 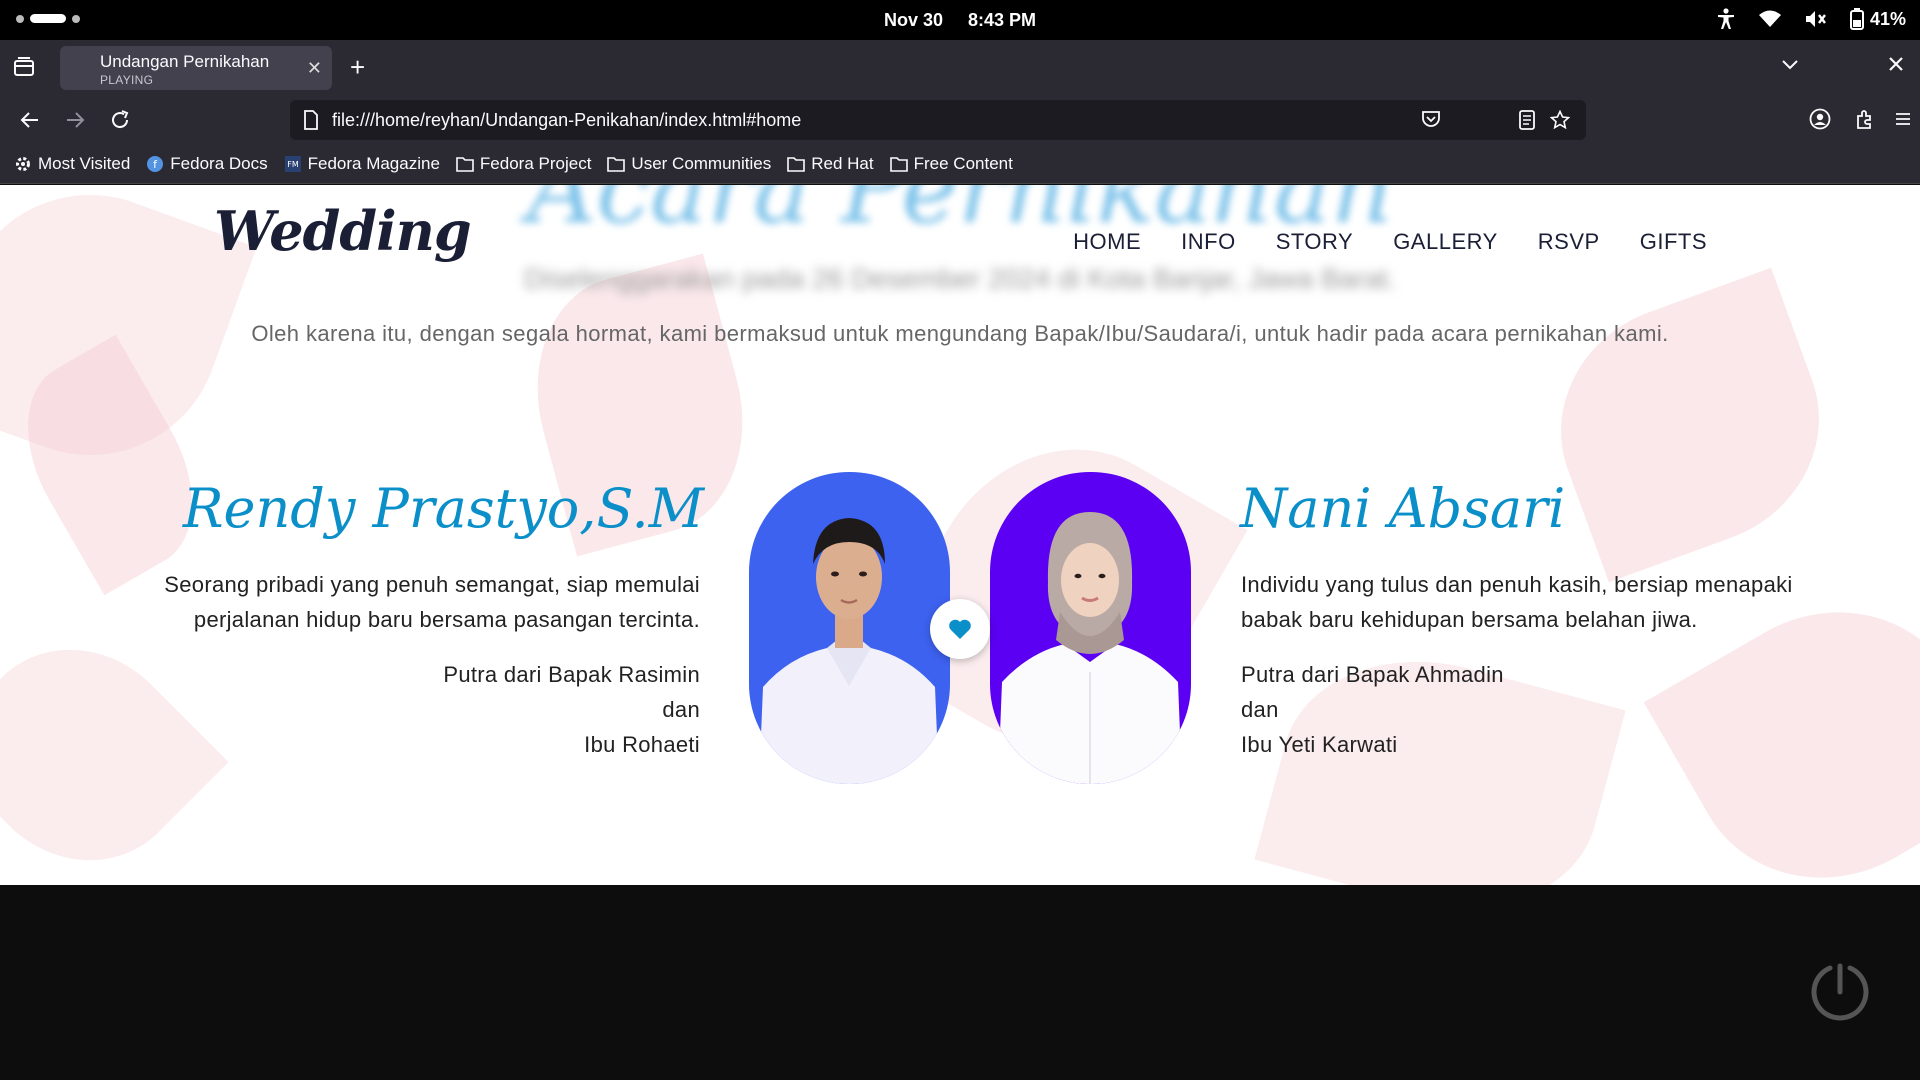 I want to click on system-top-bar: Nov 30 8:43 PM 41%, so click(x=960, y=20).